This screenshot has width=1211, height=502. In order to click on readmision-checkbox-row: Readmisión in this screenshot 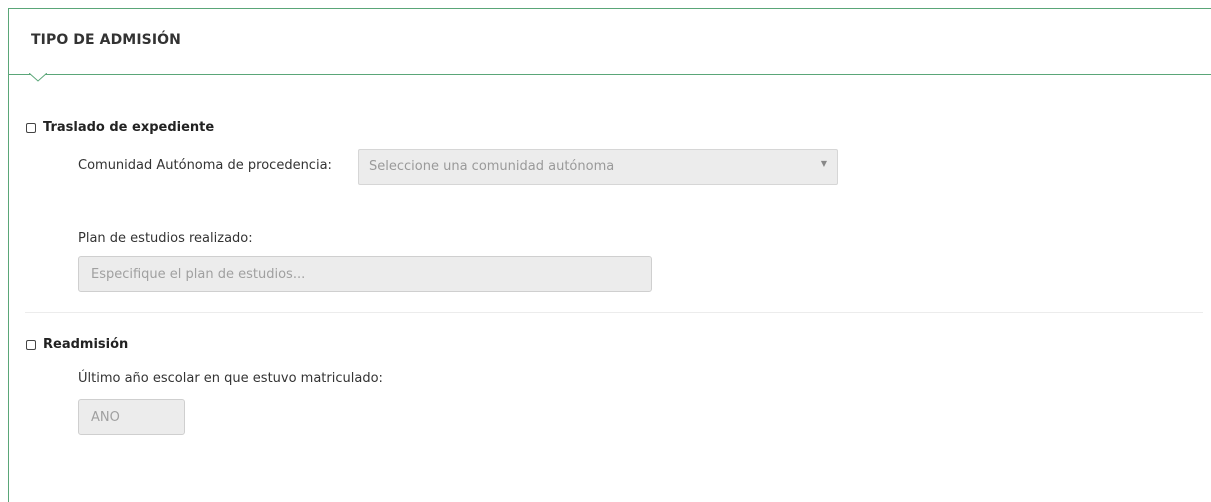, I will do `click(77, 344)`.